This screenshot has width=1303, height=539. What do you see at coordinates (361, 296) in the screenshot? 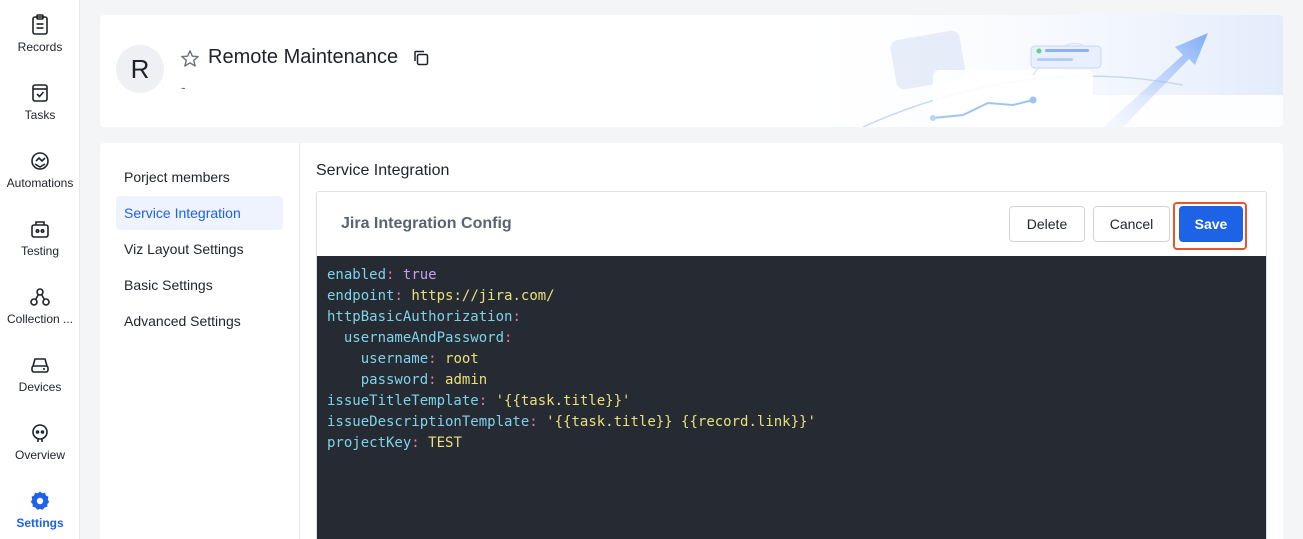
I see `code-key: endpoint` at bounding box center [361, 296].